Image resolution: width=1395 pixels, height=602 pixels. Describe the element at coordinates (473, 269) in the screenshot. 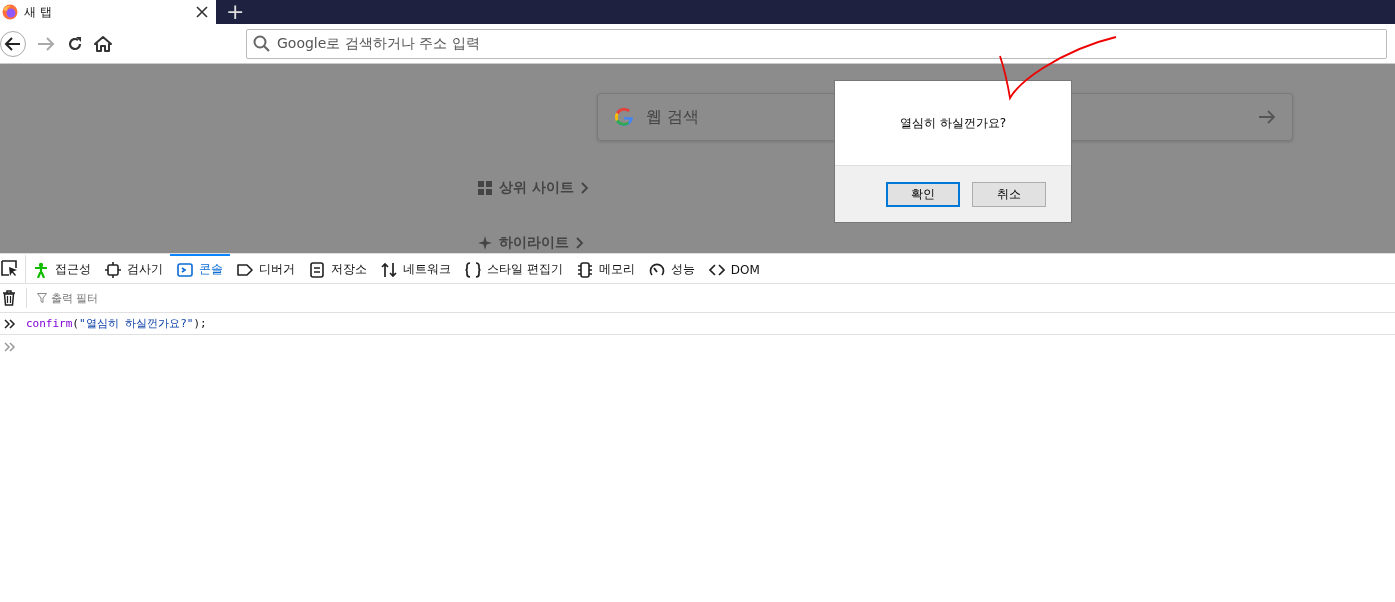

I see `braces-icon` at that location.